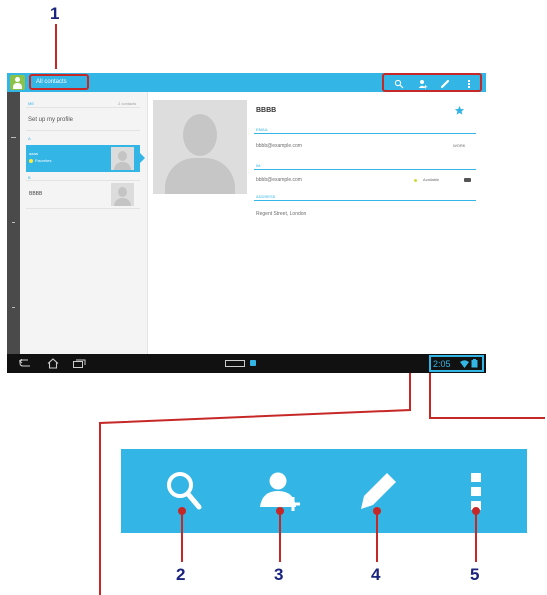 The width and height of the screenshot is (547, 595). What do you see at coordinates (200, 176) in the screenshot?
I see `photo-body` at bounding box center [200, 176].